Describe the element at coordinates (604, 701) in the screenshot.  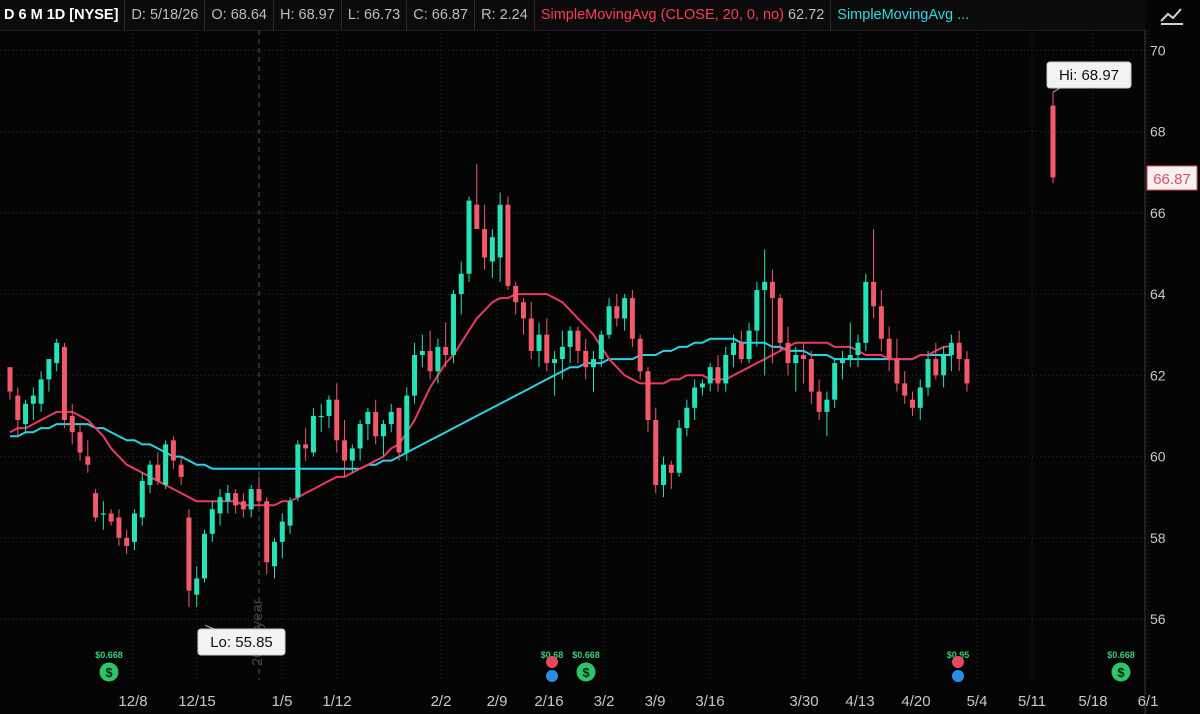
I see `x-tick-label: 3/2` at that location.